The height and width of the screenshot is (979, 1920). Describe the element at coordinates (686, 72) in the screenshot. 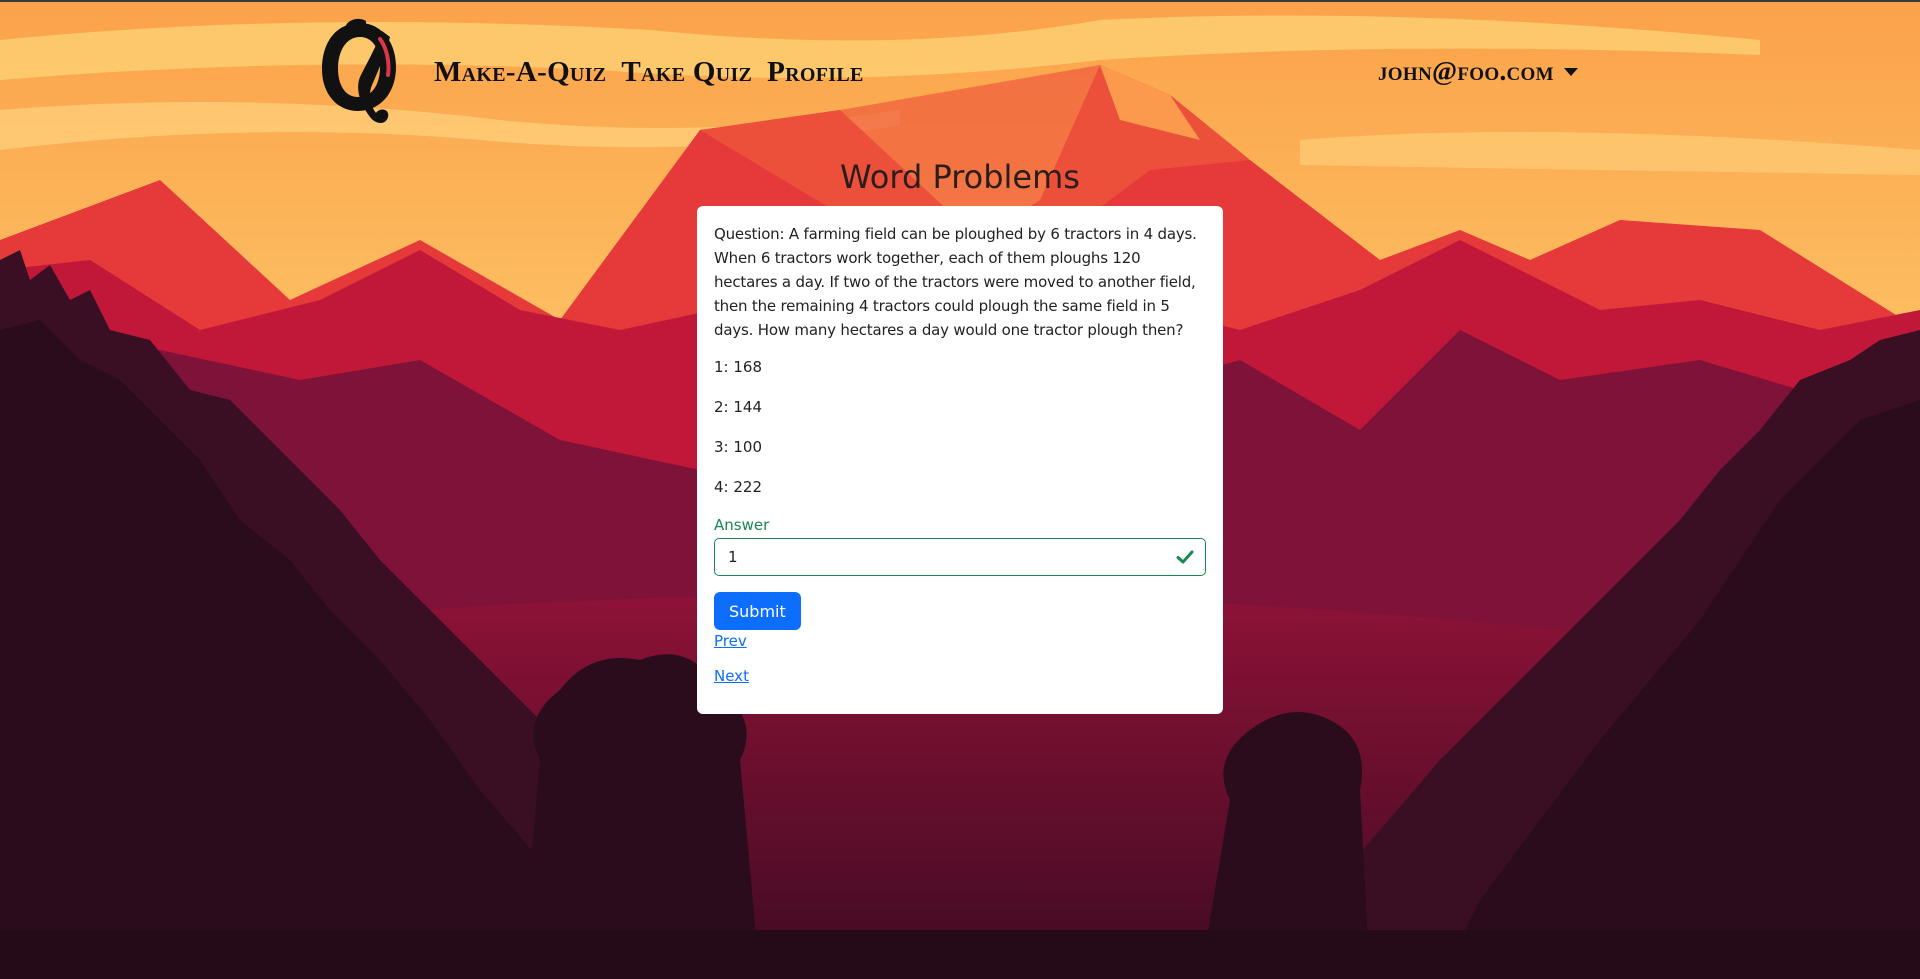

I see `nav-take-quiz: Take Quiz` at that location.